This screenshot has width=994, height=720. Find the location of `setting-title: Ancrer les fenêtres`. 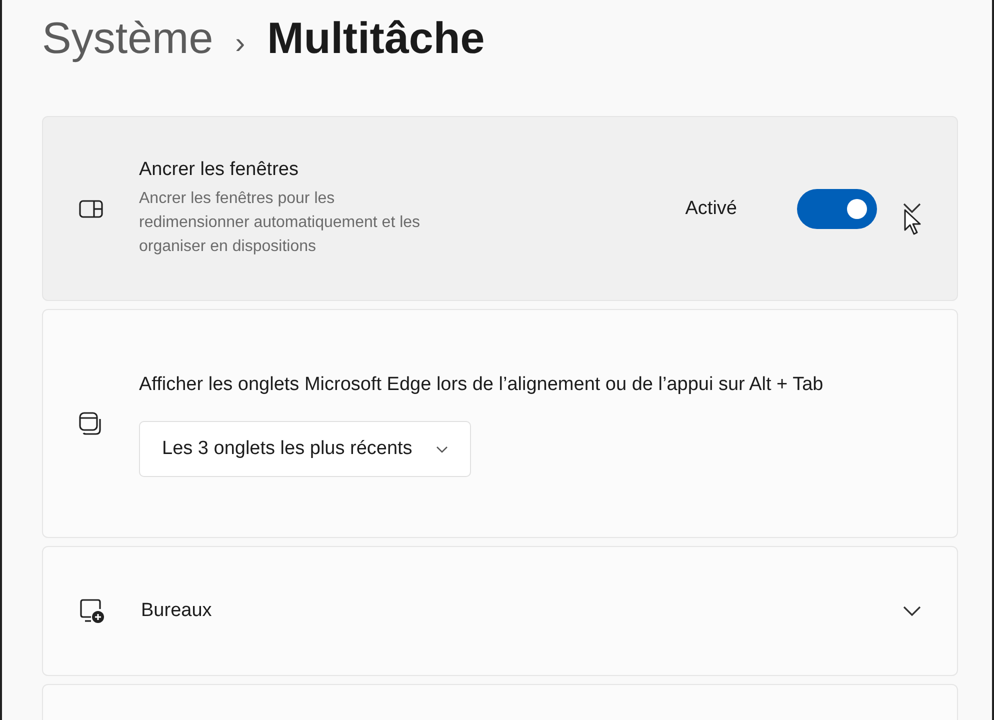

setting-title: Ancrer les fenêtres is located at coordinates (219, 169).